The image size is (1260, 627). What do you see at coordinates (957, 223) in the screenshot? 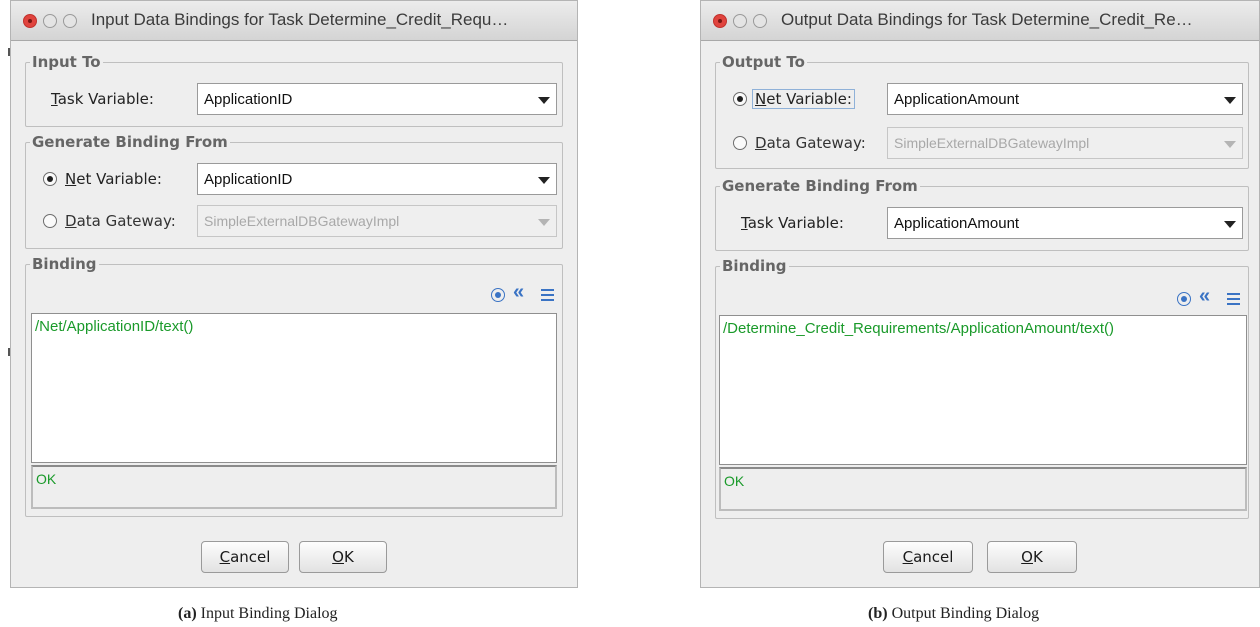
I see `task-variable-value: ApplicationAmount` at bounding box center [957, 223].